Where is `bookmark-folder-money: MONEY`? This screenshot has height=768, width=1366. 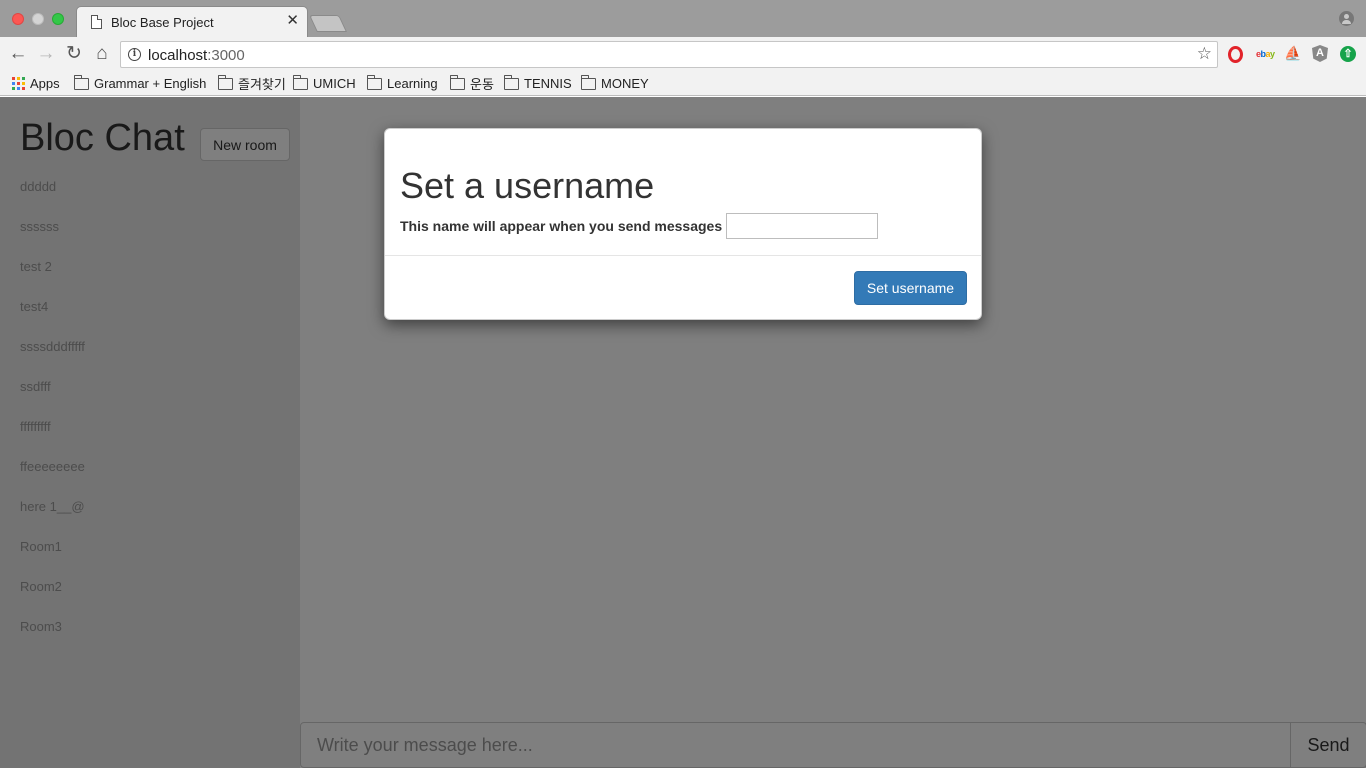 bookmark-folder-money: MONEY is located at coordinates (615, 83).